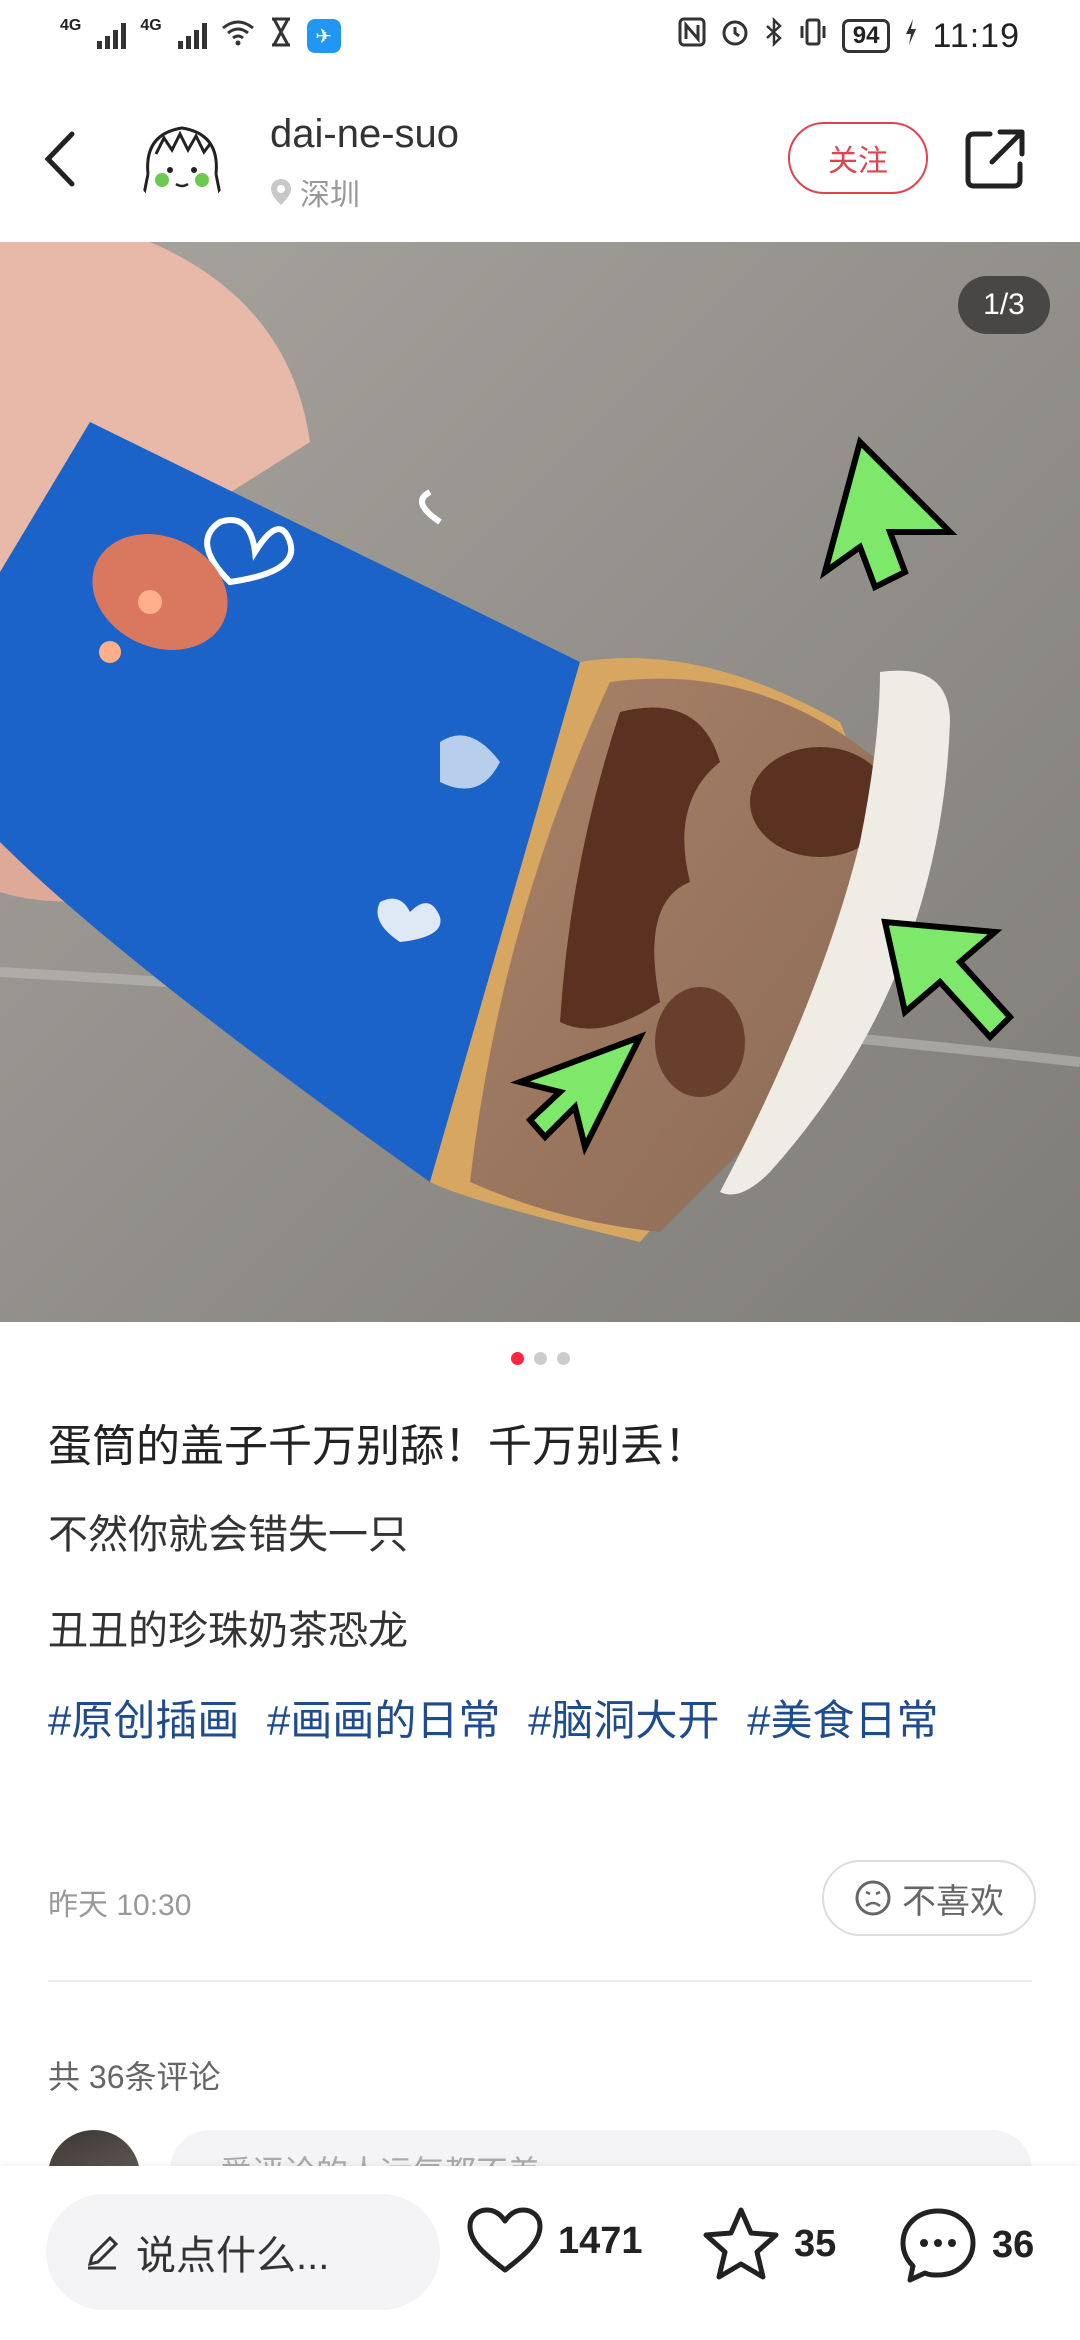 The height and width of the screenshot is (2340, 1080). I want to click on network-label-2: 4G, so click(151, 25).